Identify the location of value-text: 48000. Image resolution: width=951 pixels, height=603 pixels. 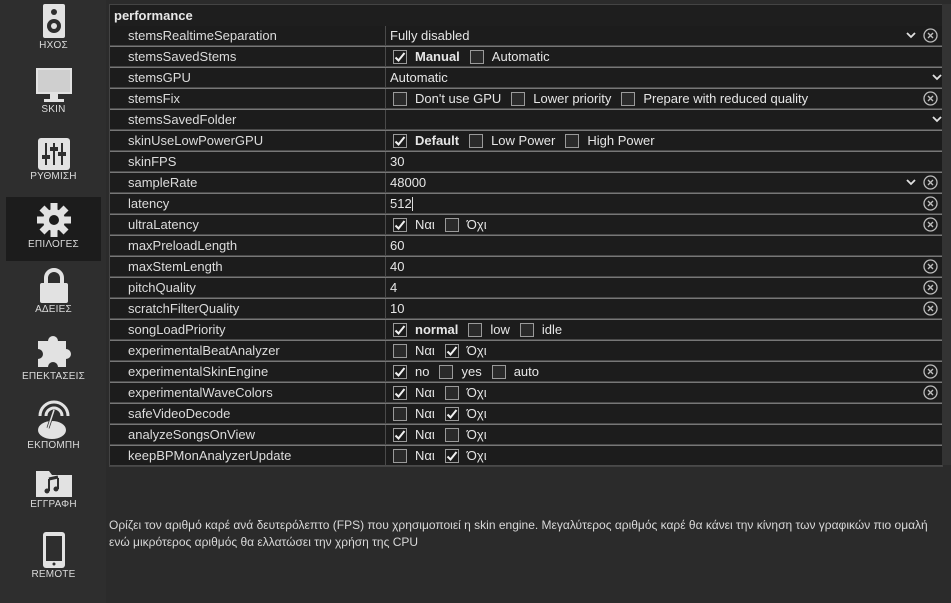
(408, 182).